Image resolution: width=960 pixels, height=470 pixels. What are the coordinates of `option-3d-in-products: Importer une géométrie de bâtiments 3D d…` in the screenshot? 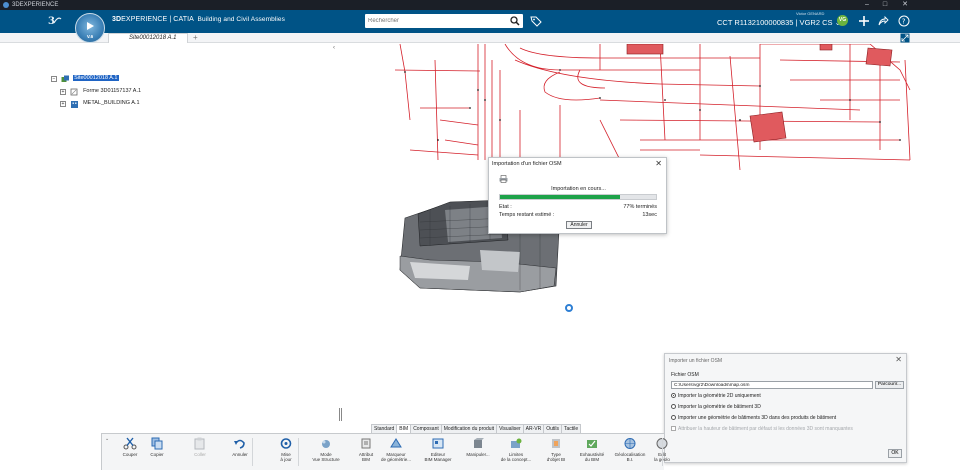 It's located at (753, 418).